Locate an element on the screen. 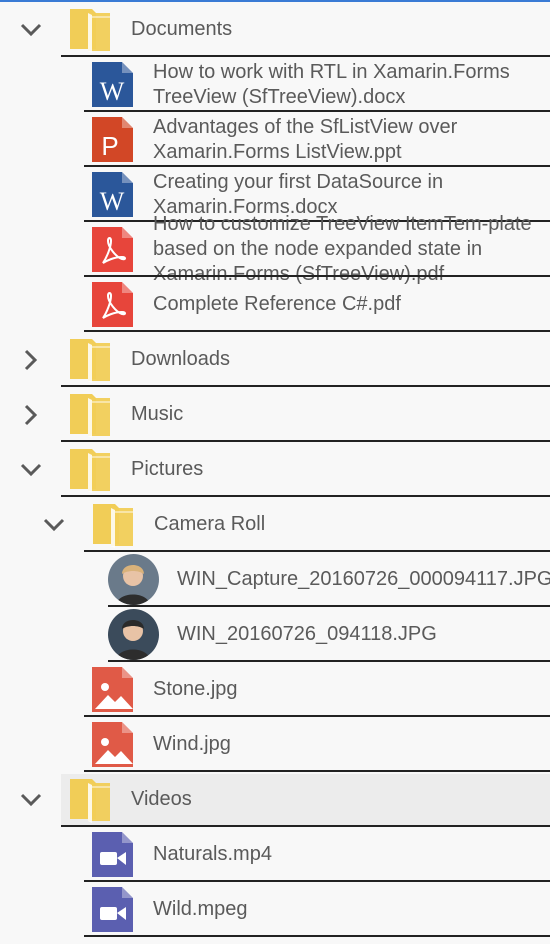  tree-file-row: Wind.jpg is located at coordinates (275, 744).